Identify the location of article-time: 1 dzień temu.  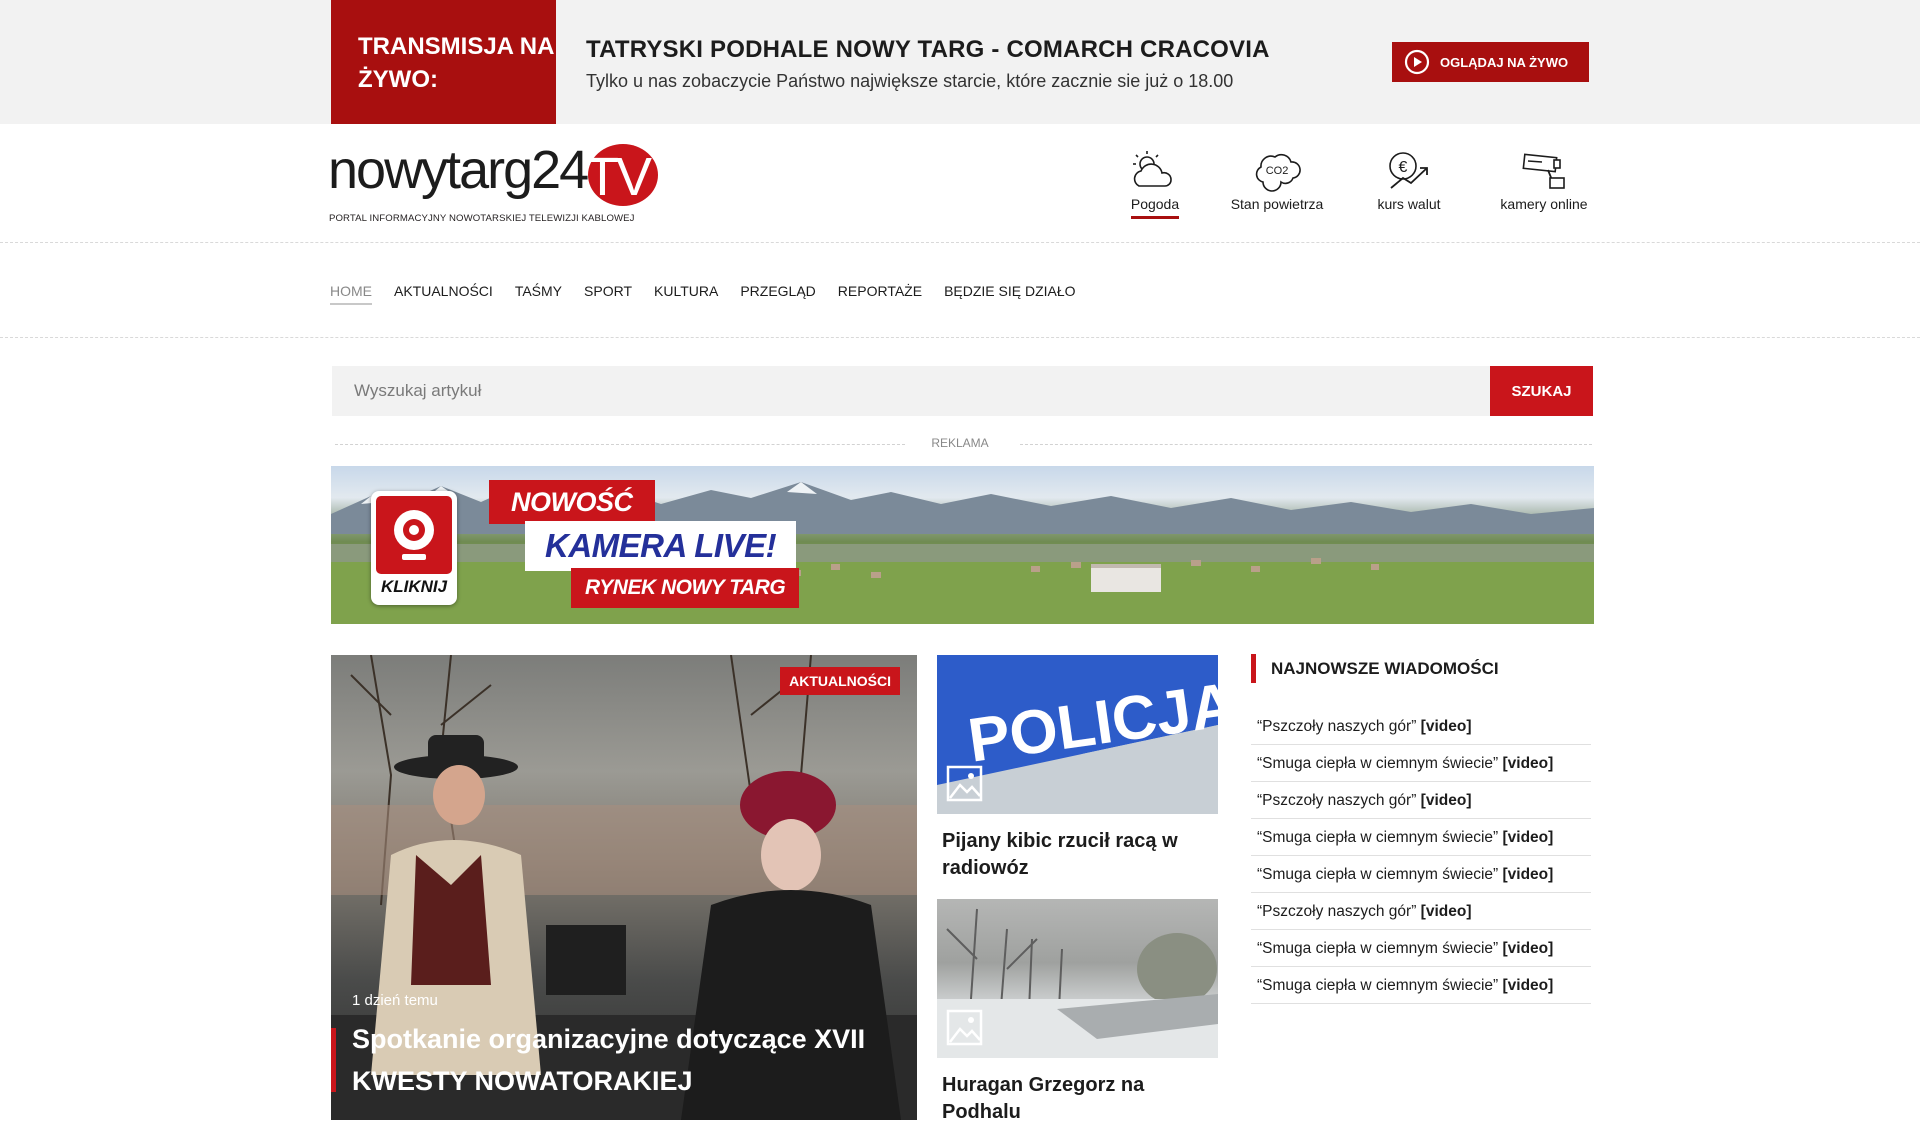
(395, 1000).